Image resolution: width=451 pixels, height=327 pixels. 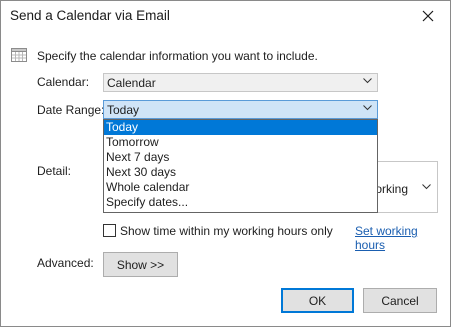 What do you see at coordinates (240, 157) in the screenshot?
I see `date-range-option-next-7-days: Next 7 days` at bounding box center [240, 157].